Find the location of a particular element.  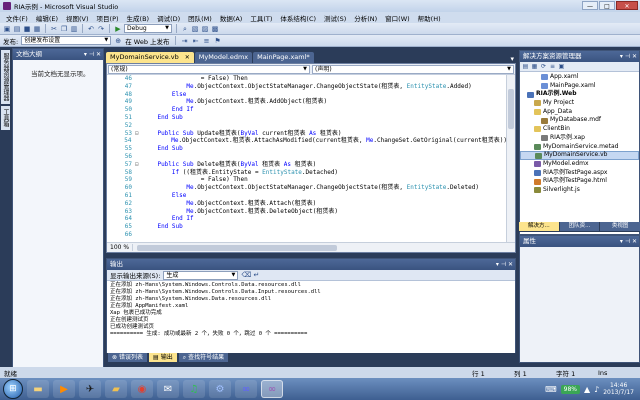

tab-class-view: 类视图 is located at coordinates (620, 226).